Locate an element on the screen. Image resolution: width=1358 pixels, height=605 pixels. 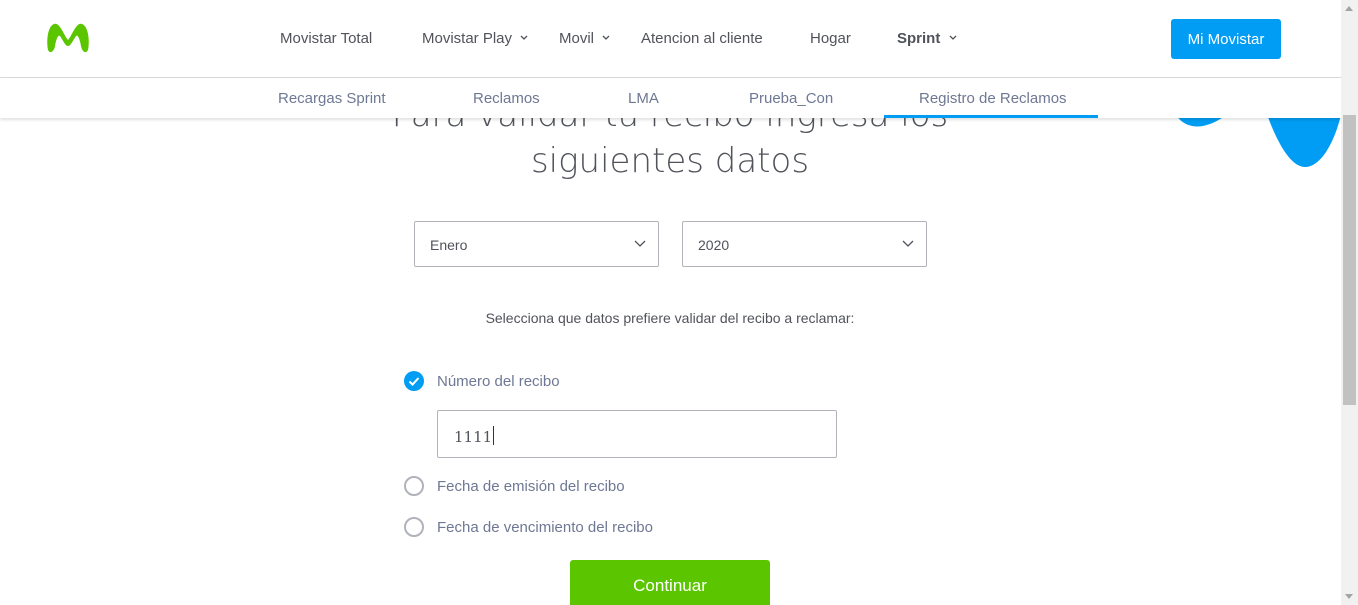
nav-hogar: Hogar is located at coordinates (830, 38).